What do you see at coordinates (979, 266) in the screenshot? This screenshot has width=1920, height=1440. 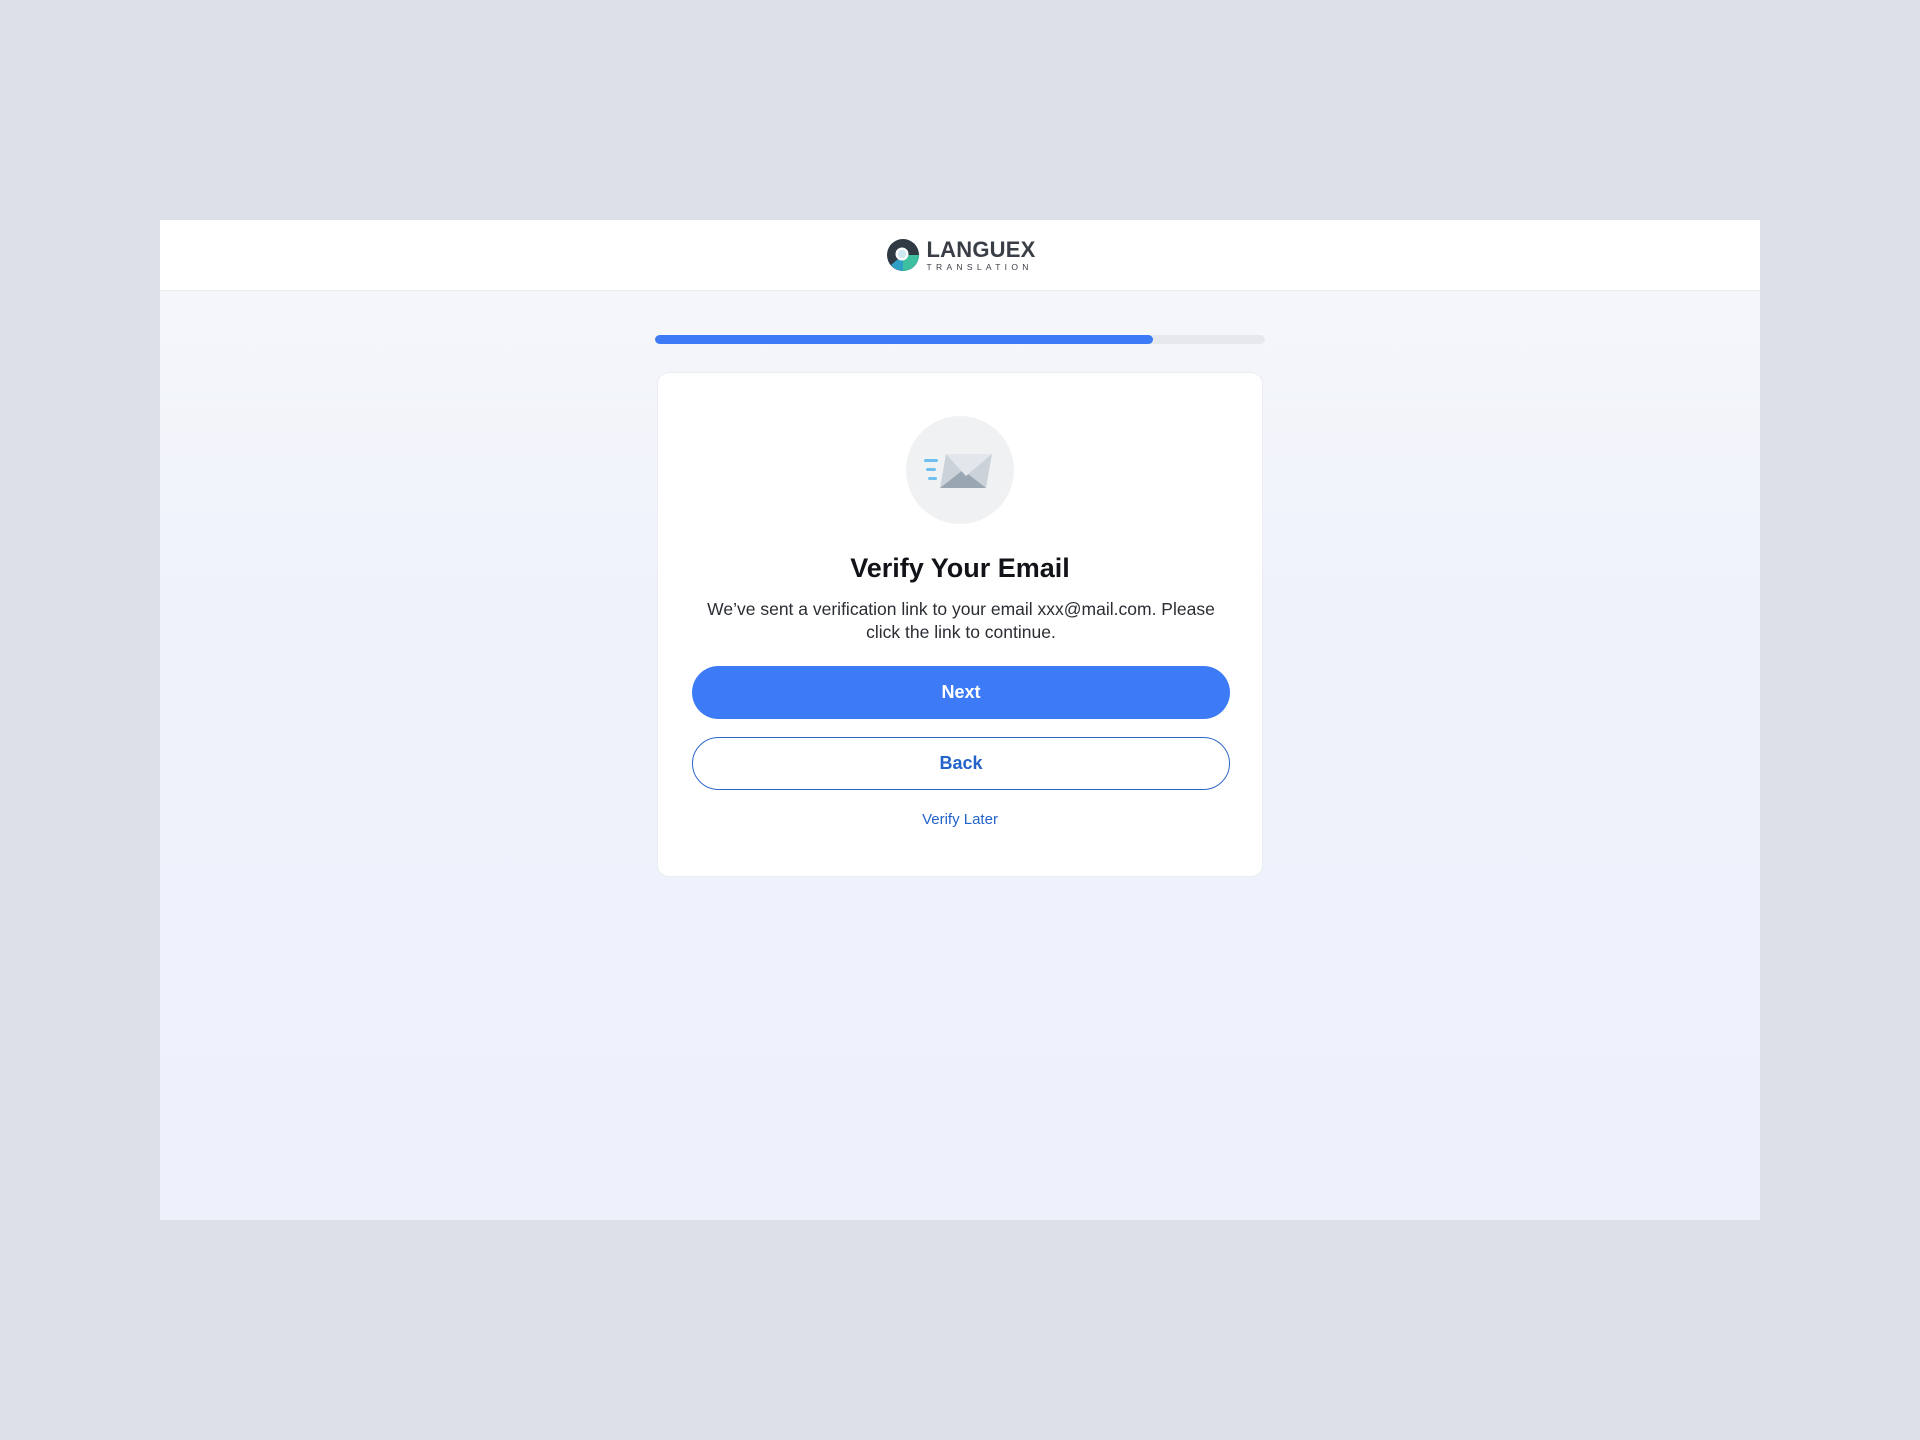 I see `brand-tagline: TRANSLATION` at bounding box center [979, 266].